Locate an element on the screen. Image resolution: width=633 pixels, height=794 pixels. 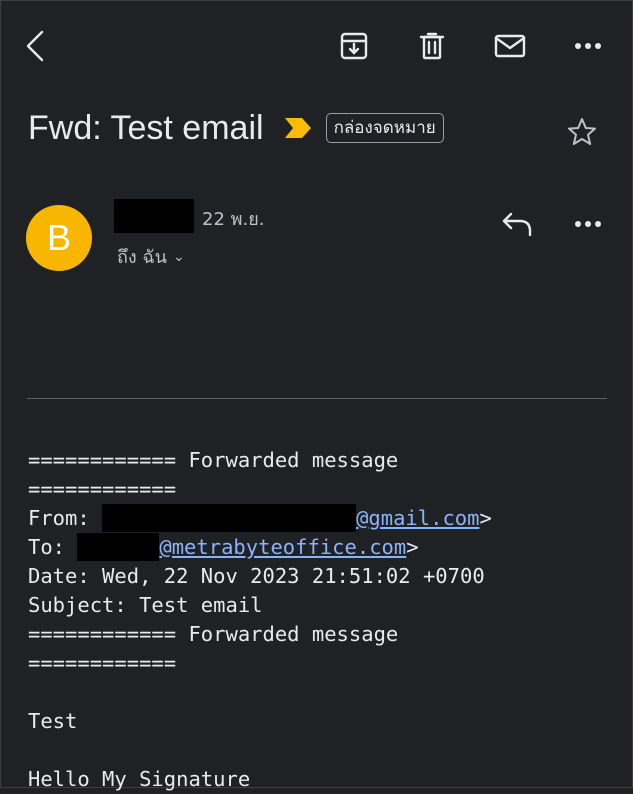
forward-header-line: ============ is located at coordinates (102, 489).